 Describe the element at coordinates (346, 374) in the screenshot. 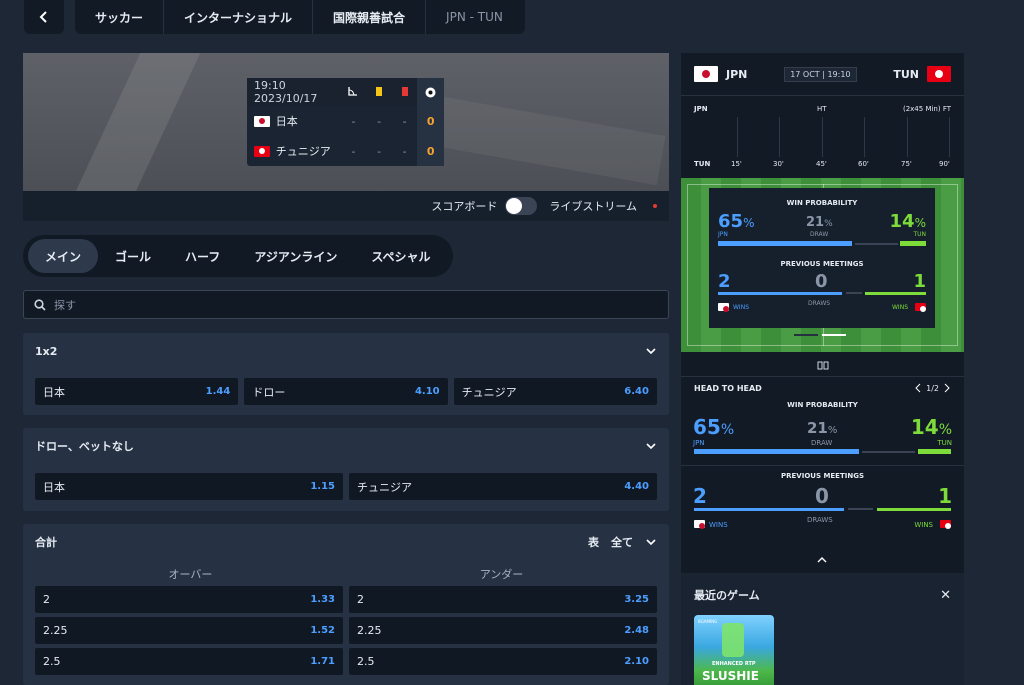

I see `market-1x2: 1x2 日本 1.44 ドロー 4.10 チュニジア 6.40` at that location.